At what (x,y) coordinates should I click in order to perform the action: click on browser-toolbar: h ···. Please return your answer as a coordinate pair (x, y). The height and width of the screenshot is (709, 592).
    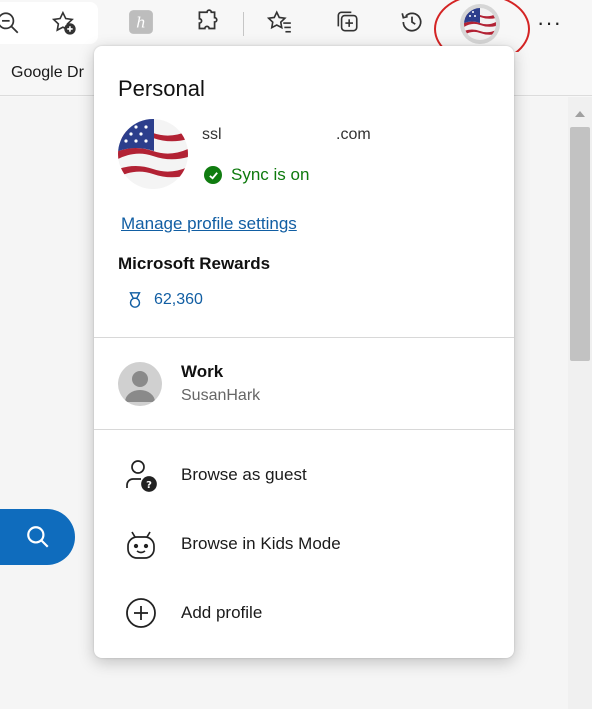
    Looking at the image, I should click on (296, 32).